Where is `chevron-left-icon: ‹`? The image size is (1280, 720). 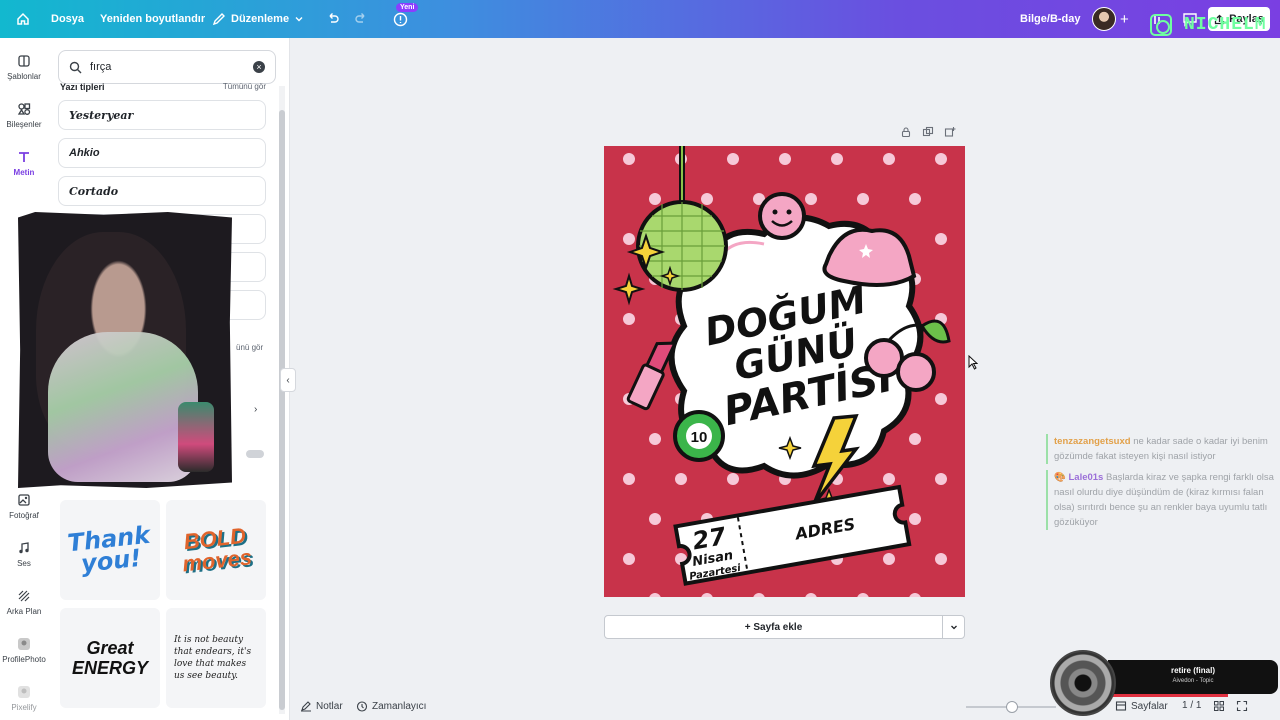
chevron-left-icon: ‹ is located at coordinates (288, 380).